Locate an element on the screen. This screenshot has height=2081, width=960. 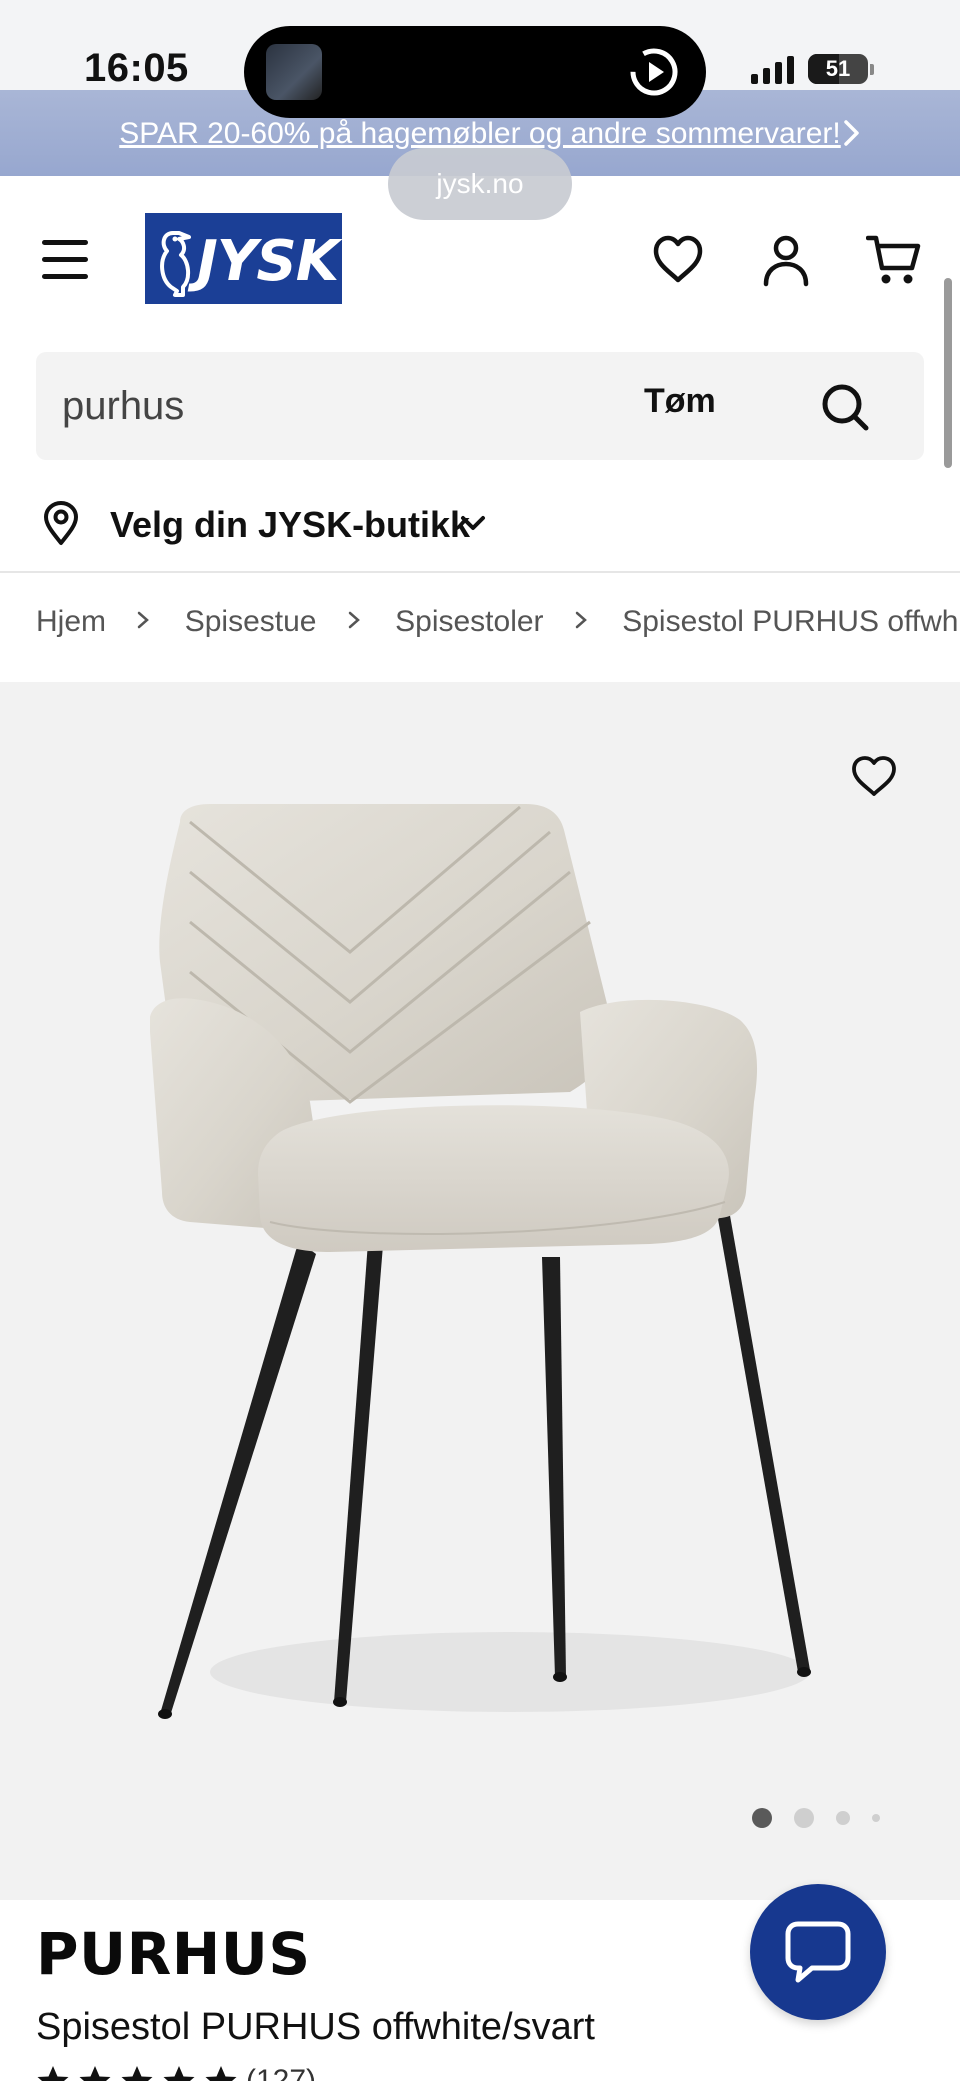
battery-cap is located at coordinates (872, 69).